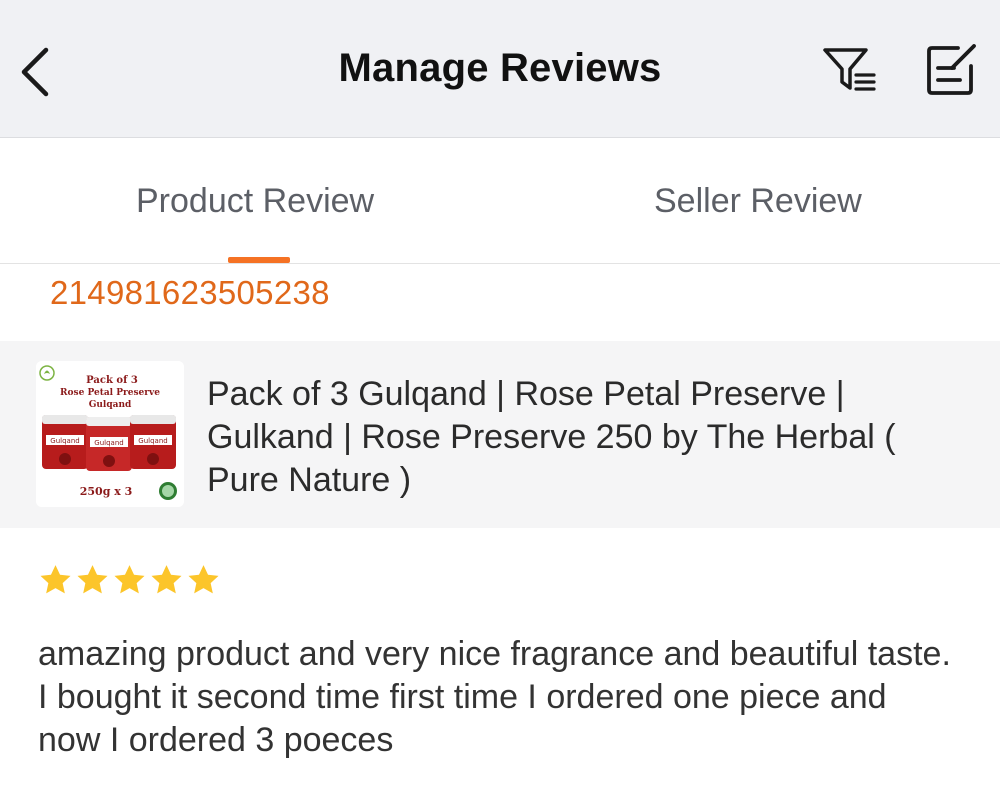  Describe the element at coordinates (64, 441) in the screenshot. I see `thumb-jar-label-1: Gulqand` at that location.